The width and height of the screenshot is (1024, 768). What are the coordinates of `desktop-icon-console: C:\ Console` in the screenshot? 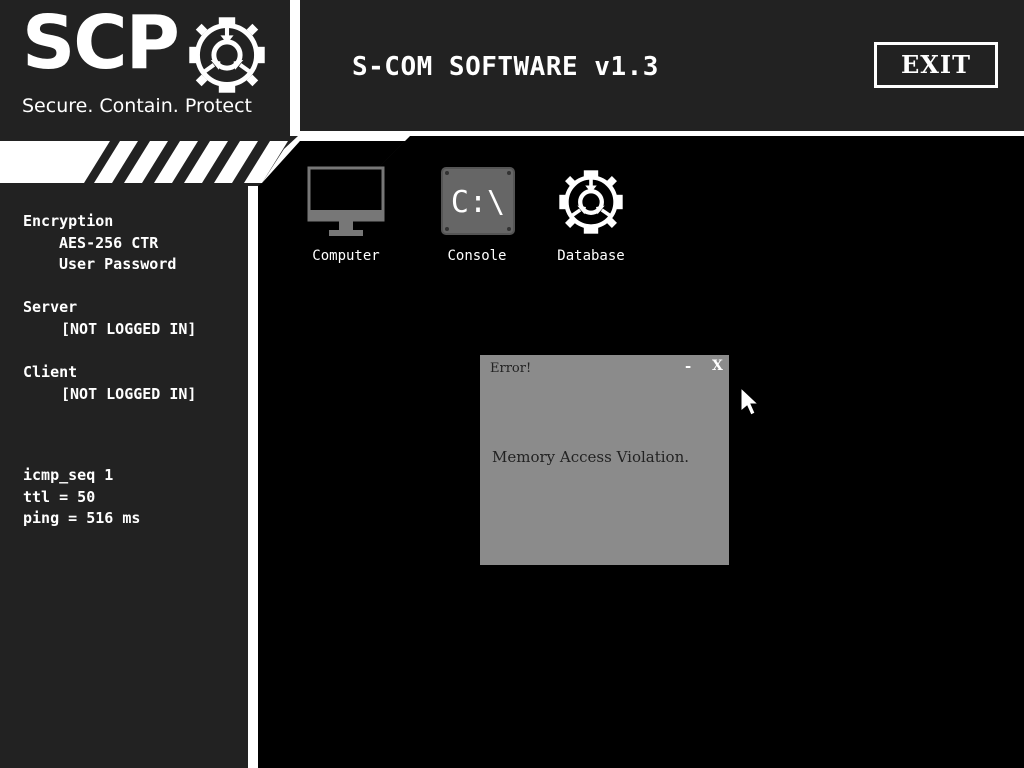 It's located at (477, 215).